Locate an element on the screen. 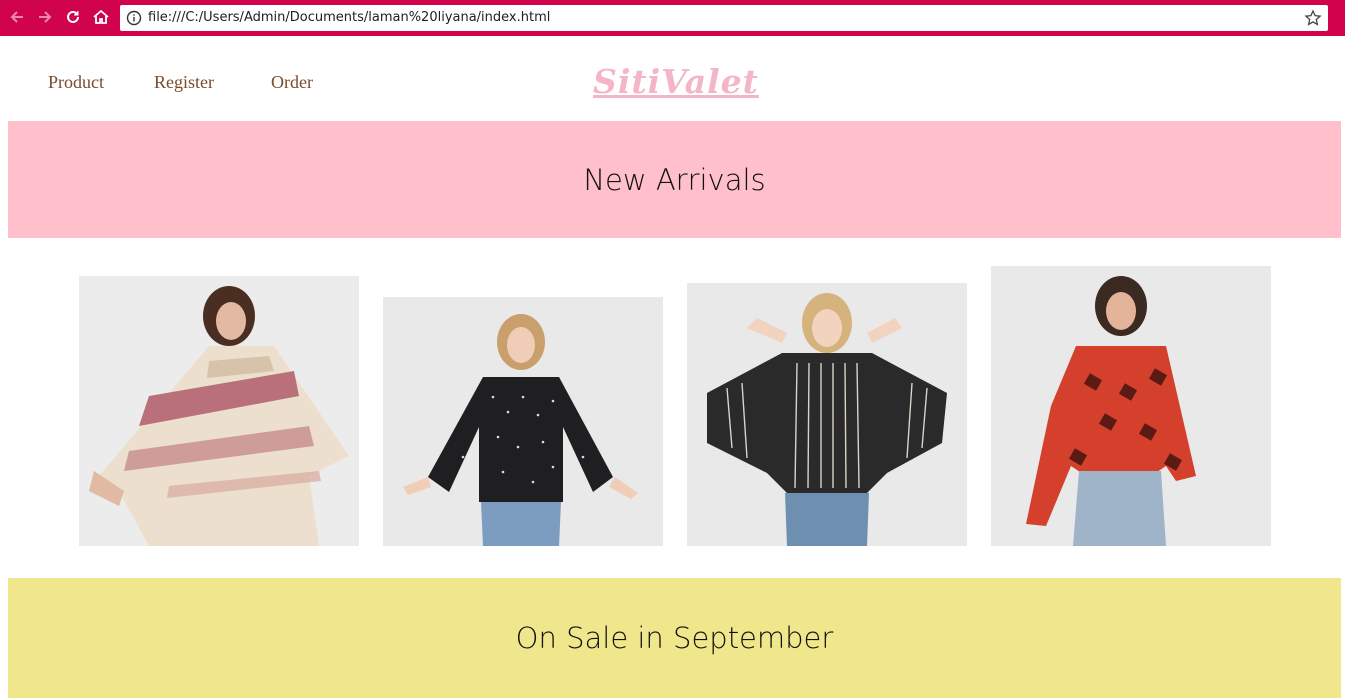  on-sale-title: On Sale in September is located at coordinates (674, 638).